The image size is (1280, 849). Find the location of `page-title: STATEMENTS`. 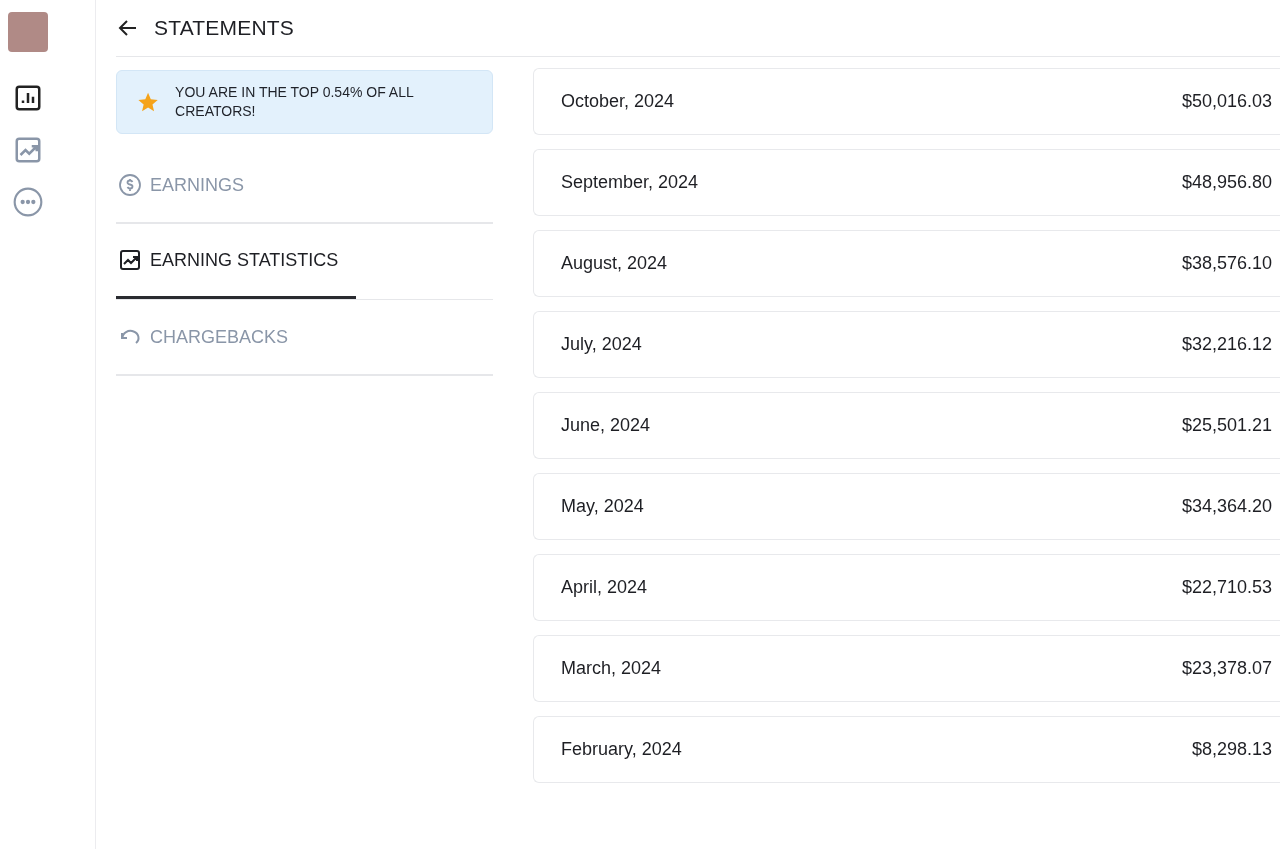

page-title: STATEMENTS is located at coordinates (224, 28).